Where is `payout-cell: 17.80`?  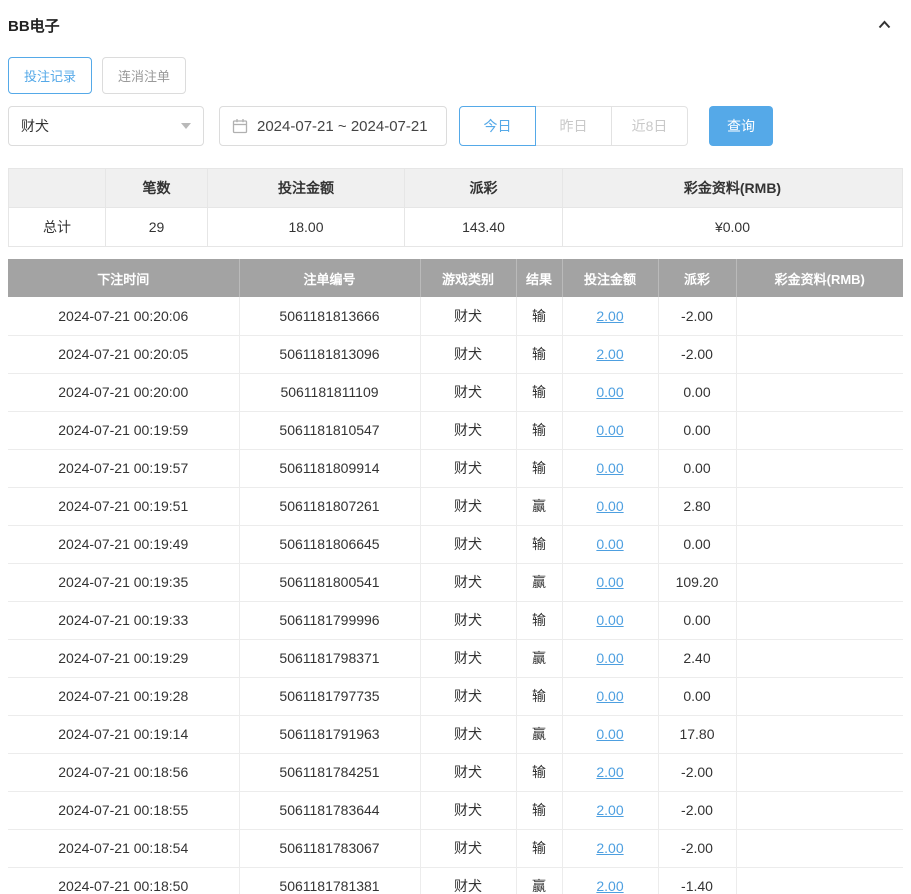
payout-cell: 17.80 is located at coordinates (697, 734).